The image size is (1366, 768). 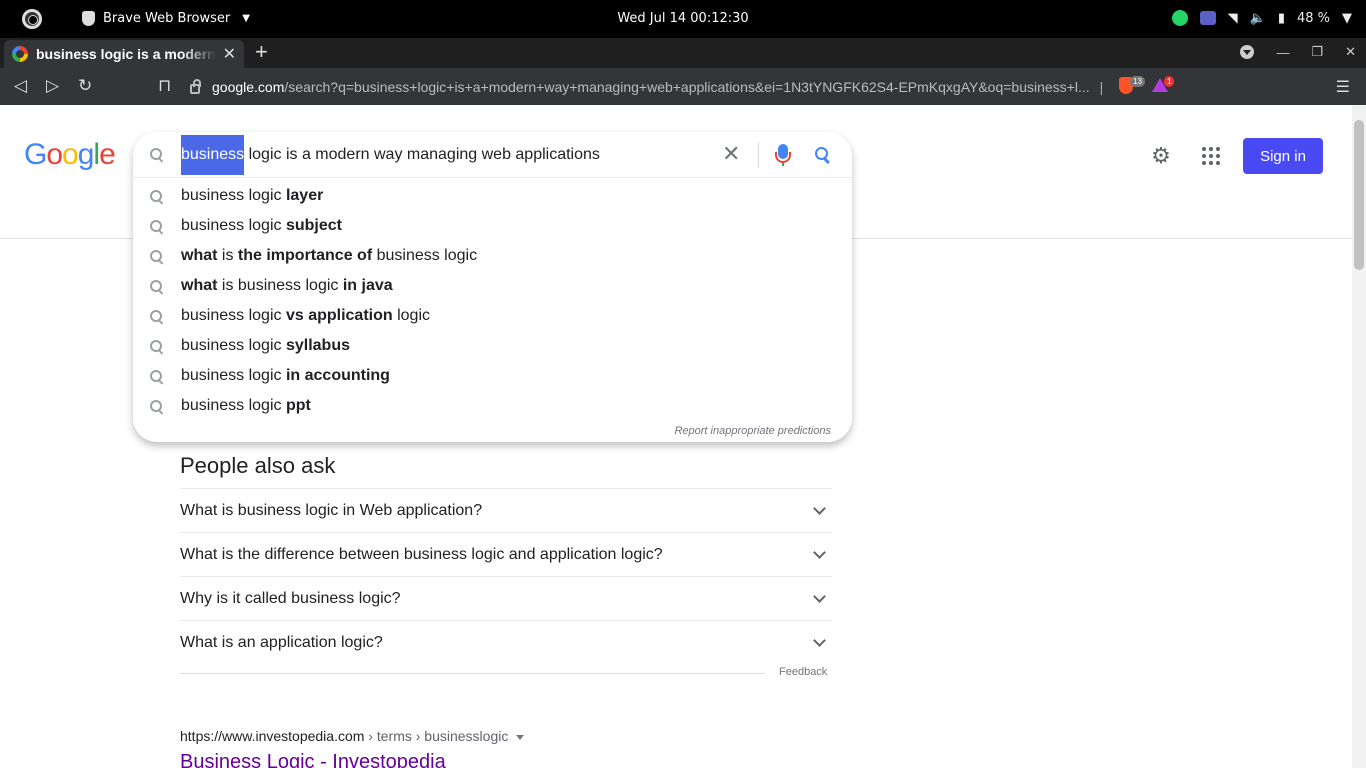 I want to click on selected-text: business, so click(x=213, y=155).